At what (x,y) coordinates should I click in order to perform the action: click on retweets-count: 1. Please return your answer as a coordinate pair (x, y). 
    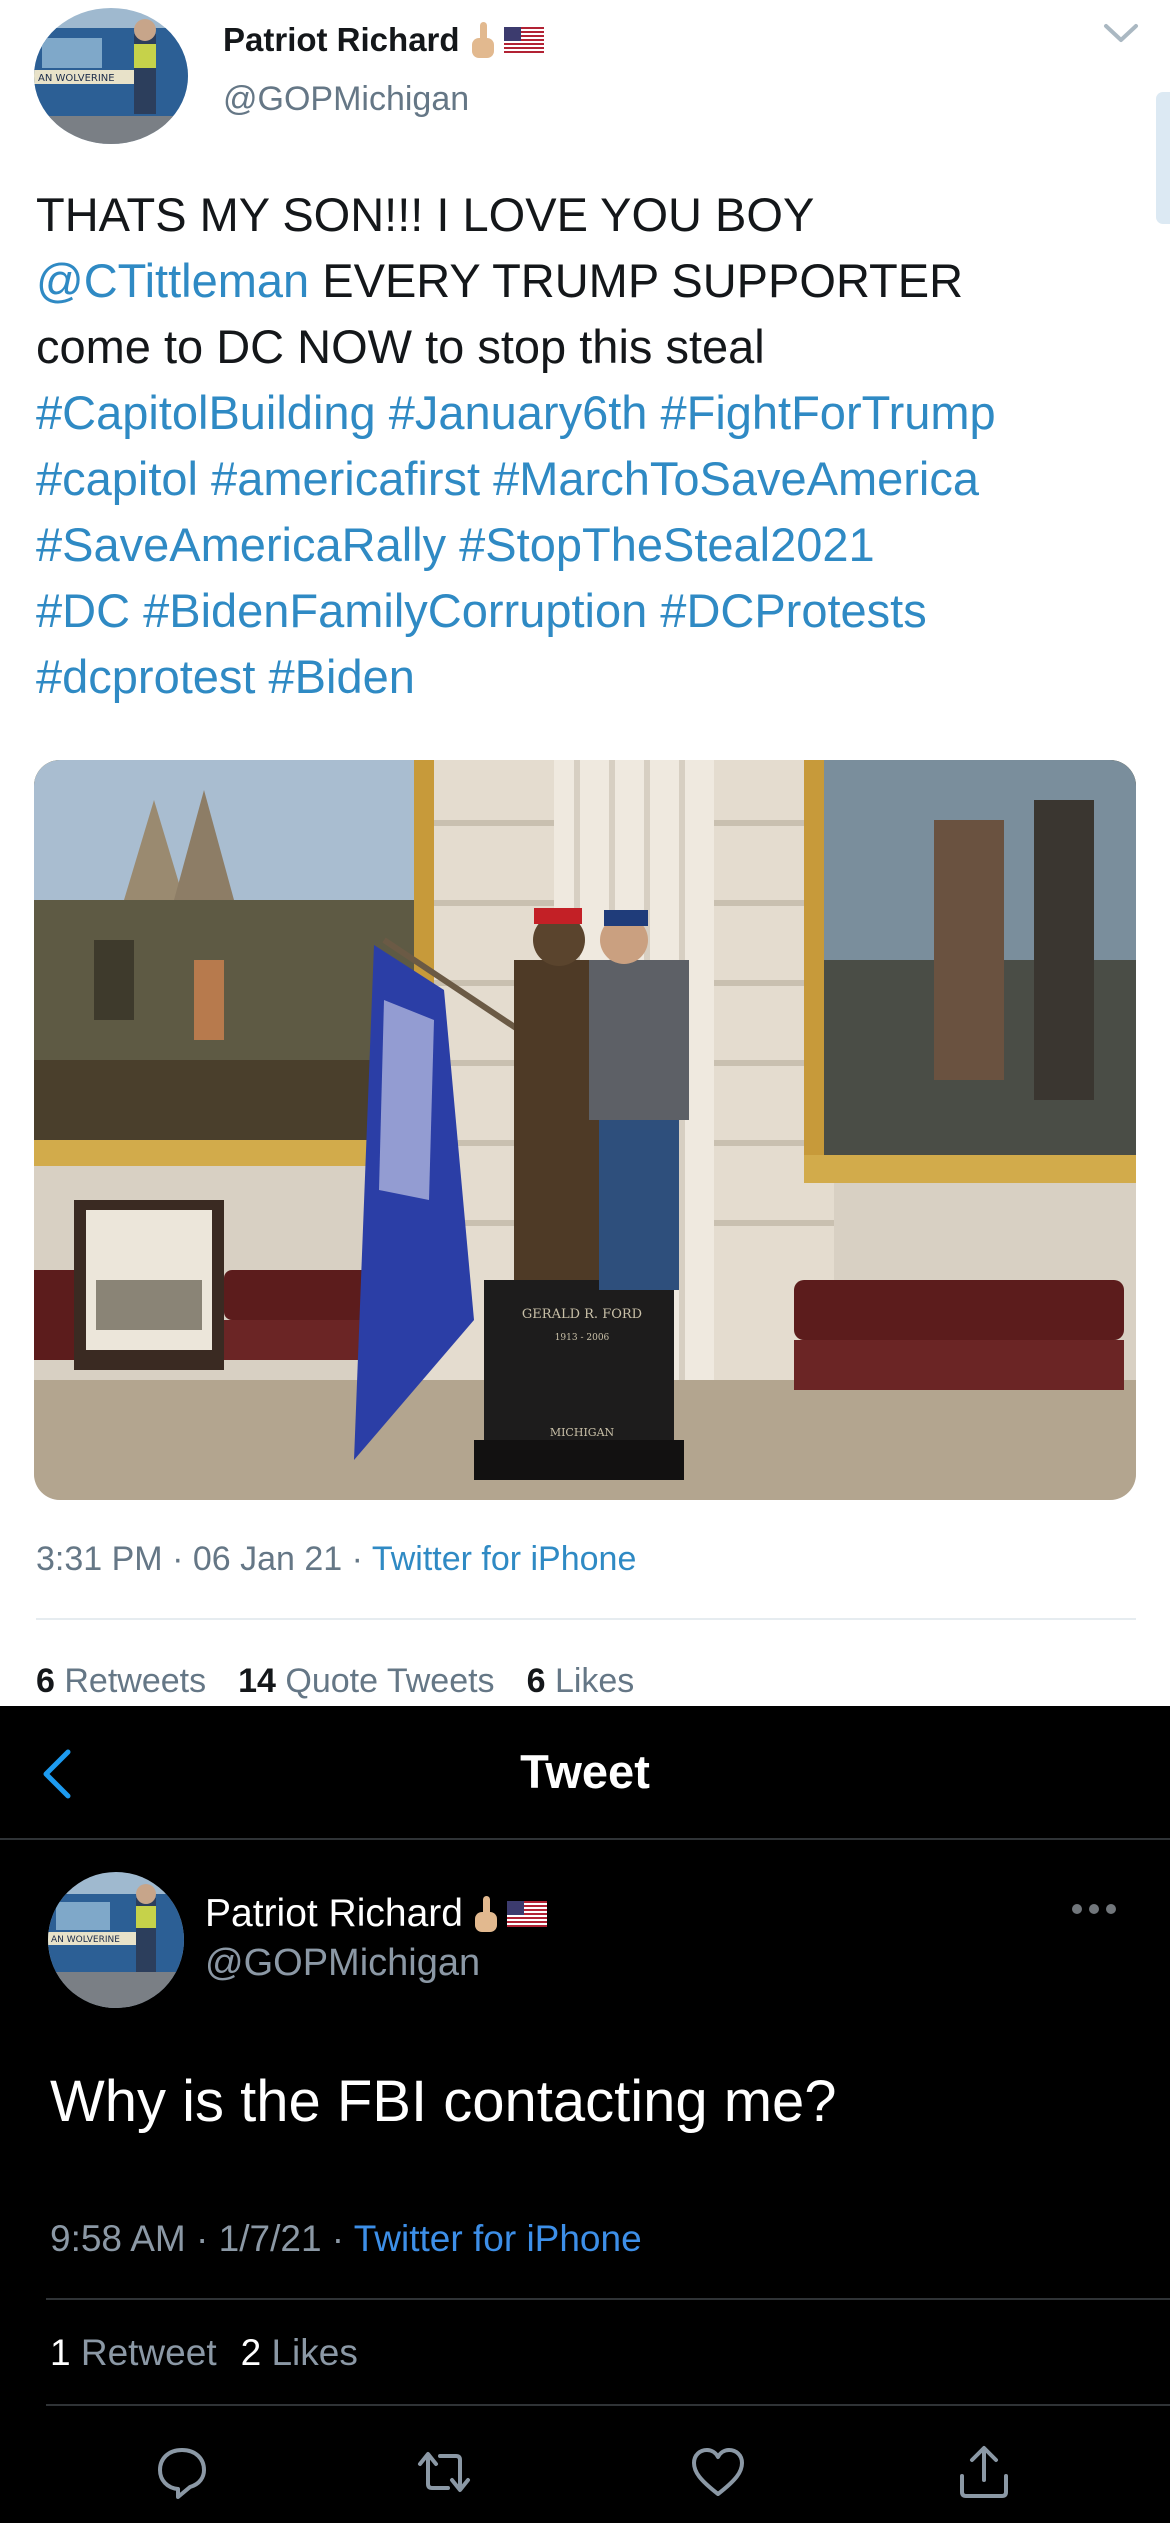
    Looking at the image, I should click on (60, 2352).